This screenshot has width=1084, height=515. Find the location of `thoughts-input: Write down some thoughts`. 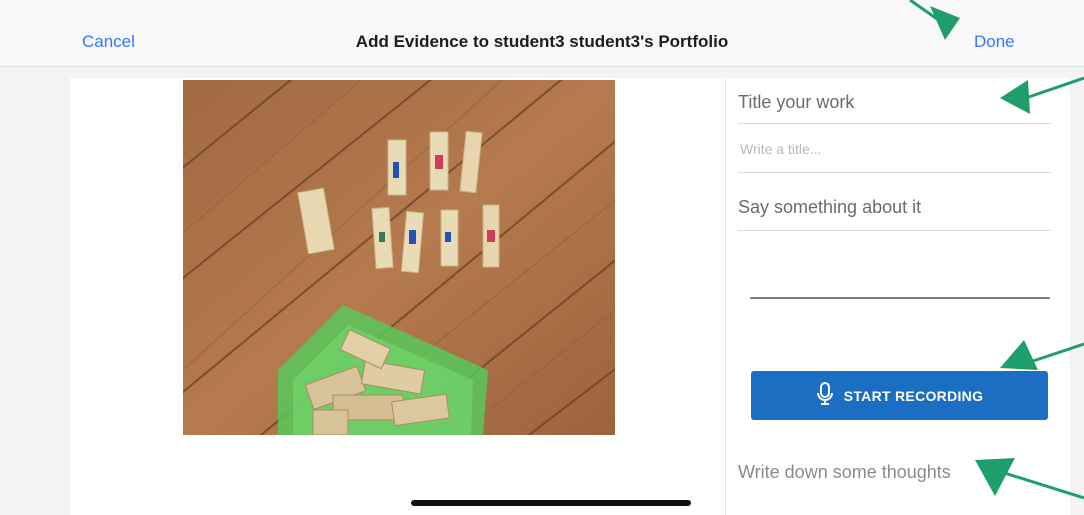

thoughts-input: Write down some thoughts is located at coordinates (844, 472).